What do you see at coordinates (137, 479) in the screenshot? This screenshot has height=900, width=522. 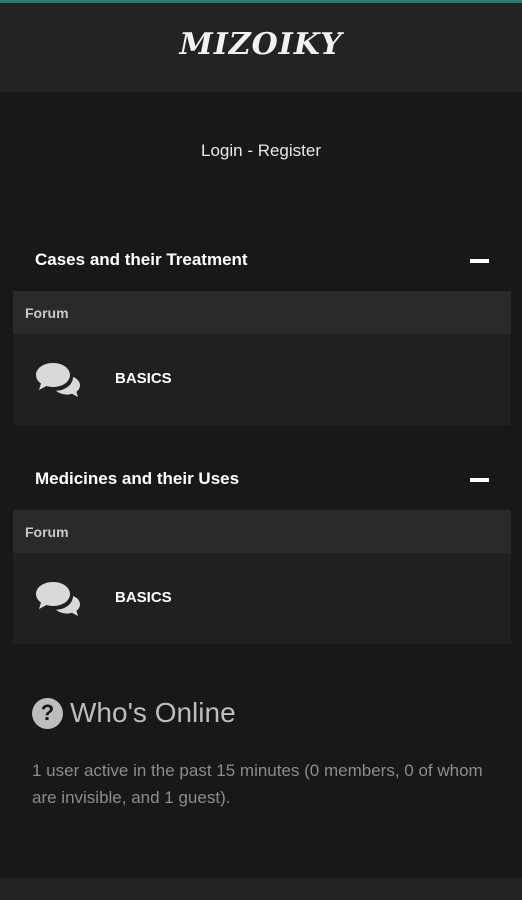 I see `category-title-medicines: Medicines and their Uses` at bounding box center [137, 479].